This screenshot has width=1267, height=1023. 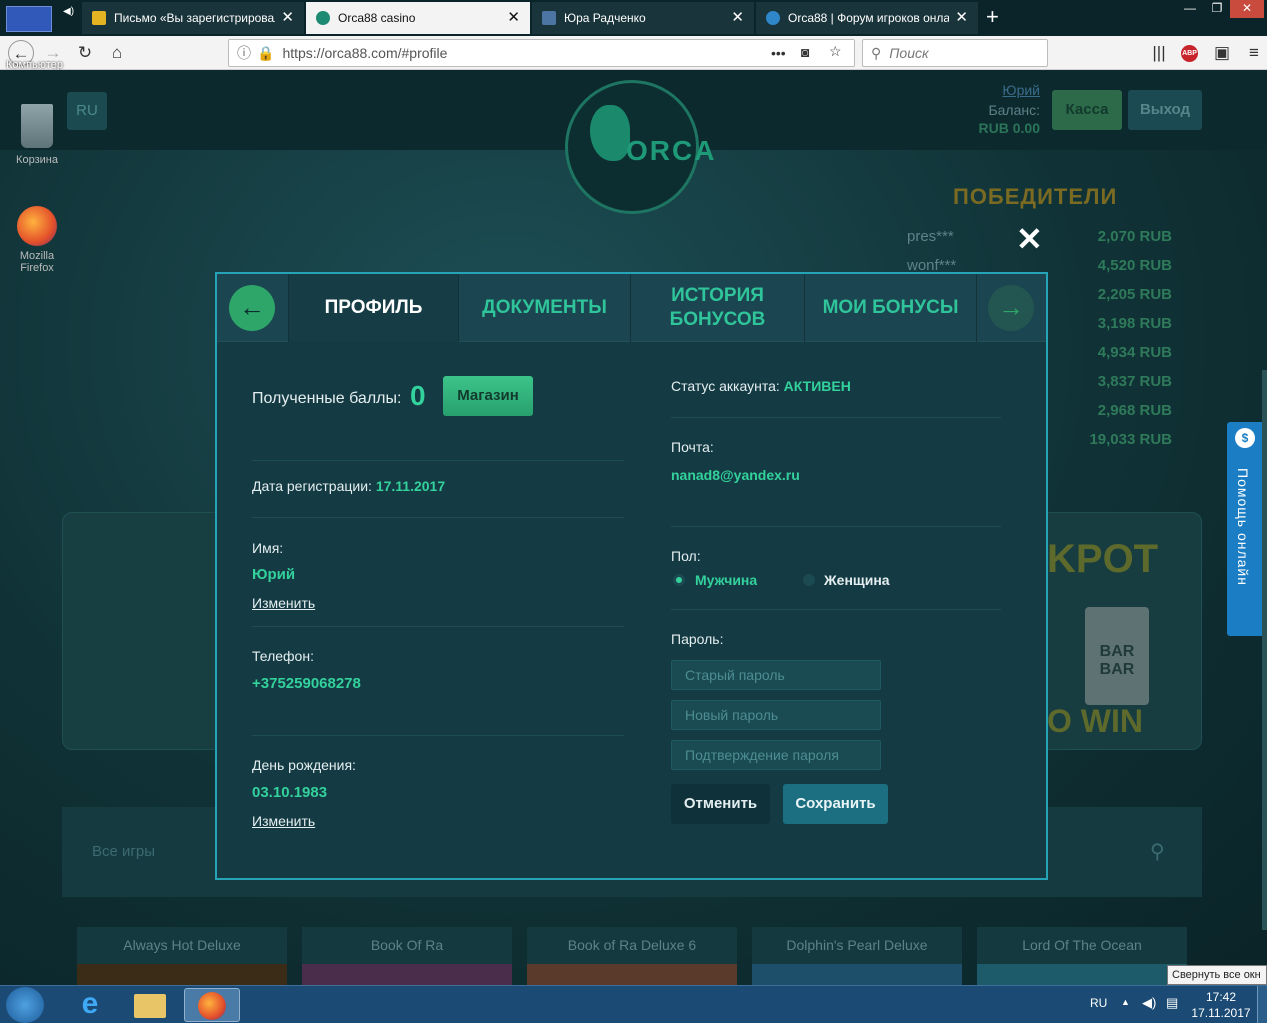 I want to click on tab-orca88: Orca88 casino ✕, so click(x=418, y=18).